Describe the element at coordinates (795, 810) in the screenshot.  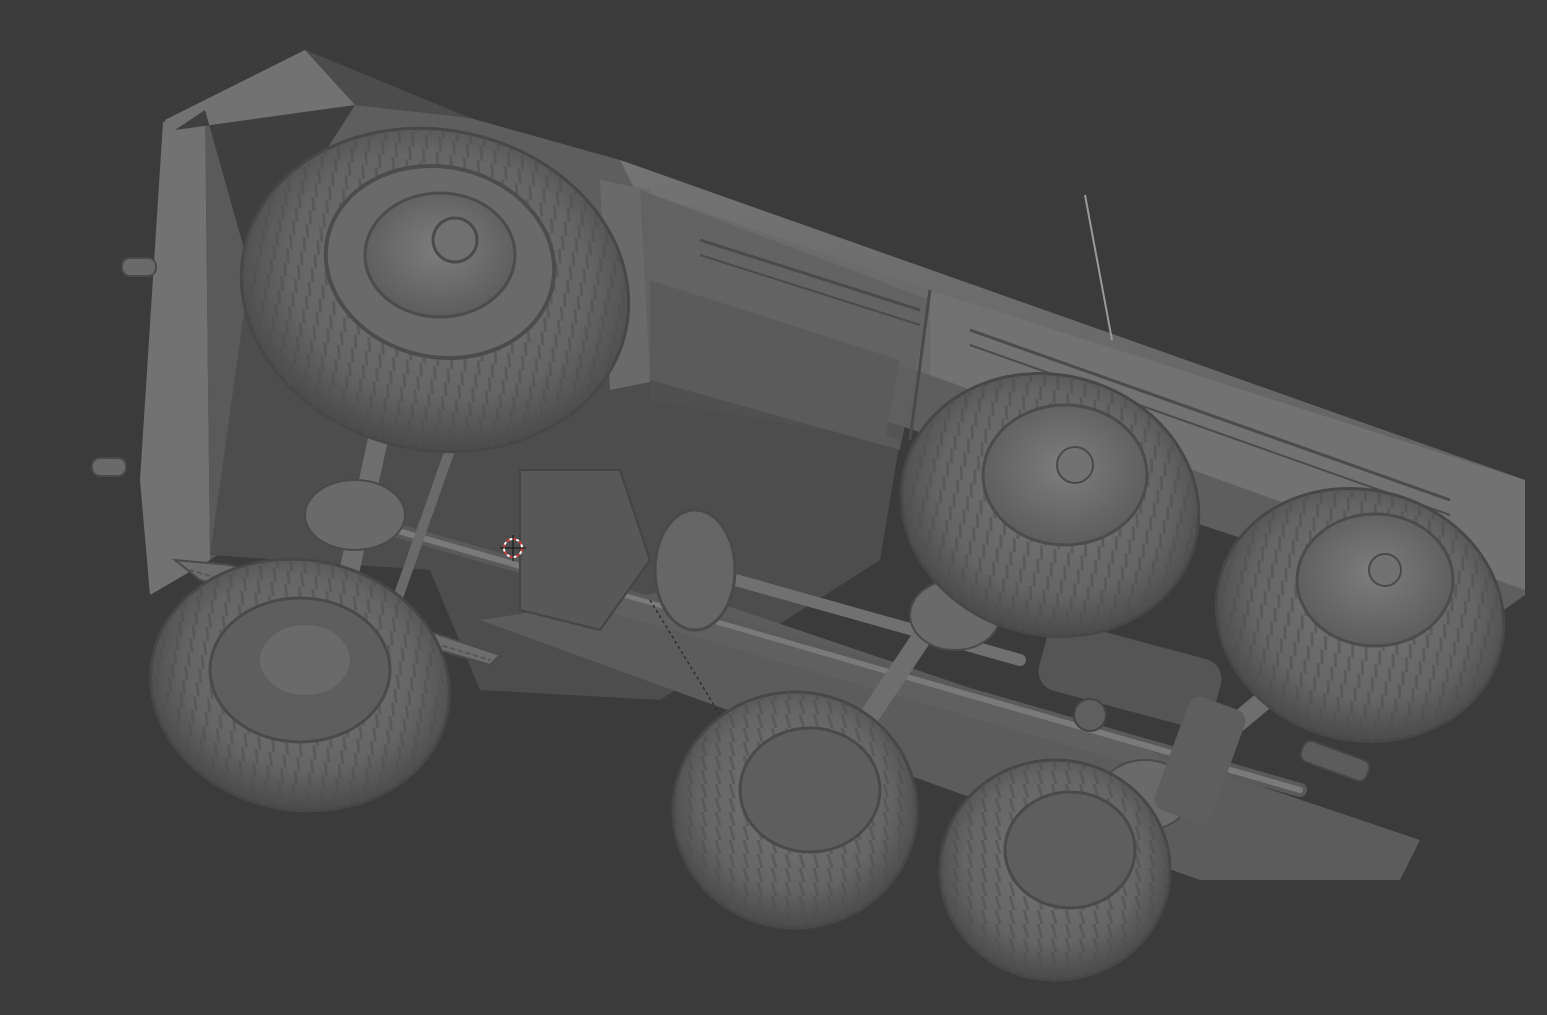
I see `wheel-middle-bottom` at that location.